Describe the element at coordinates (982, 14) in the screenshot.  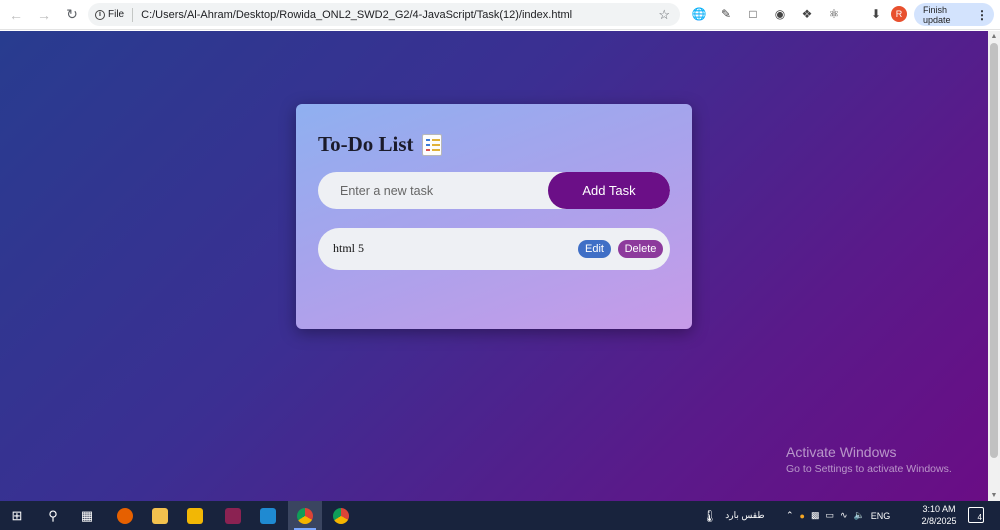
I see `menu-dots-icon: ⋮` at that location.